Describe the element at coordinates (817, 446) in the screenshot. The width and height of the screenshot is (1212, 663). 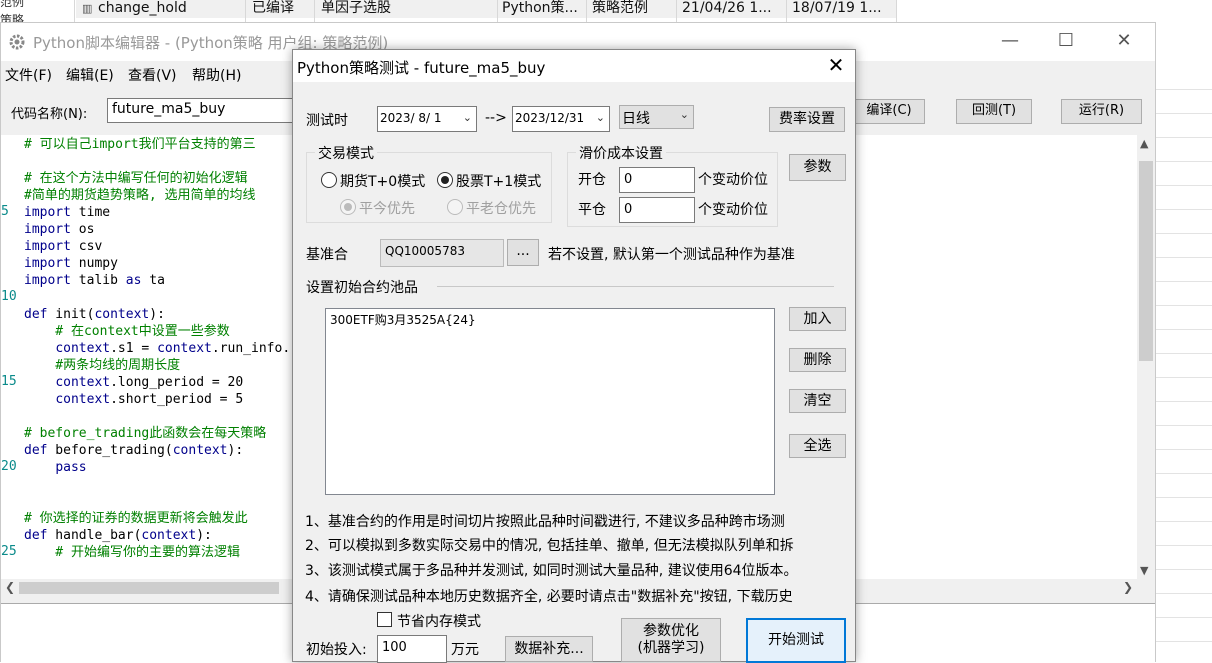
I see `select-all-button: 全选` at that location.